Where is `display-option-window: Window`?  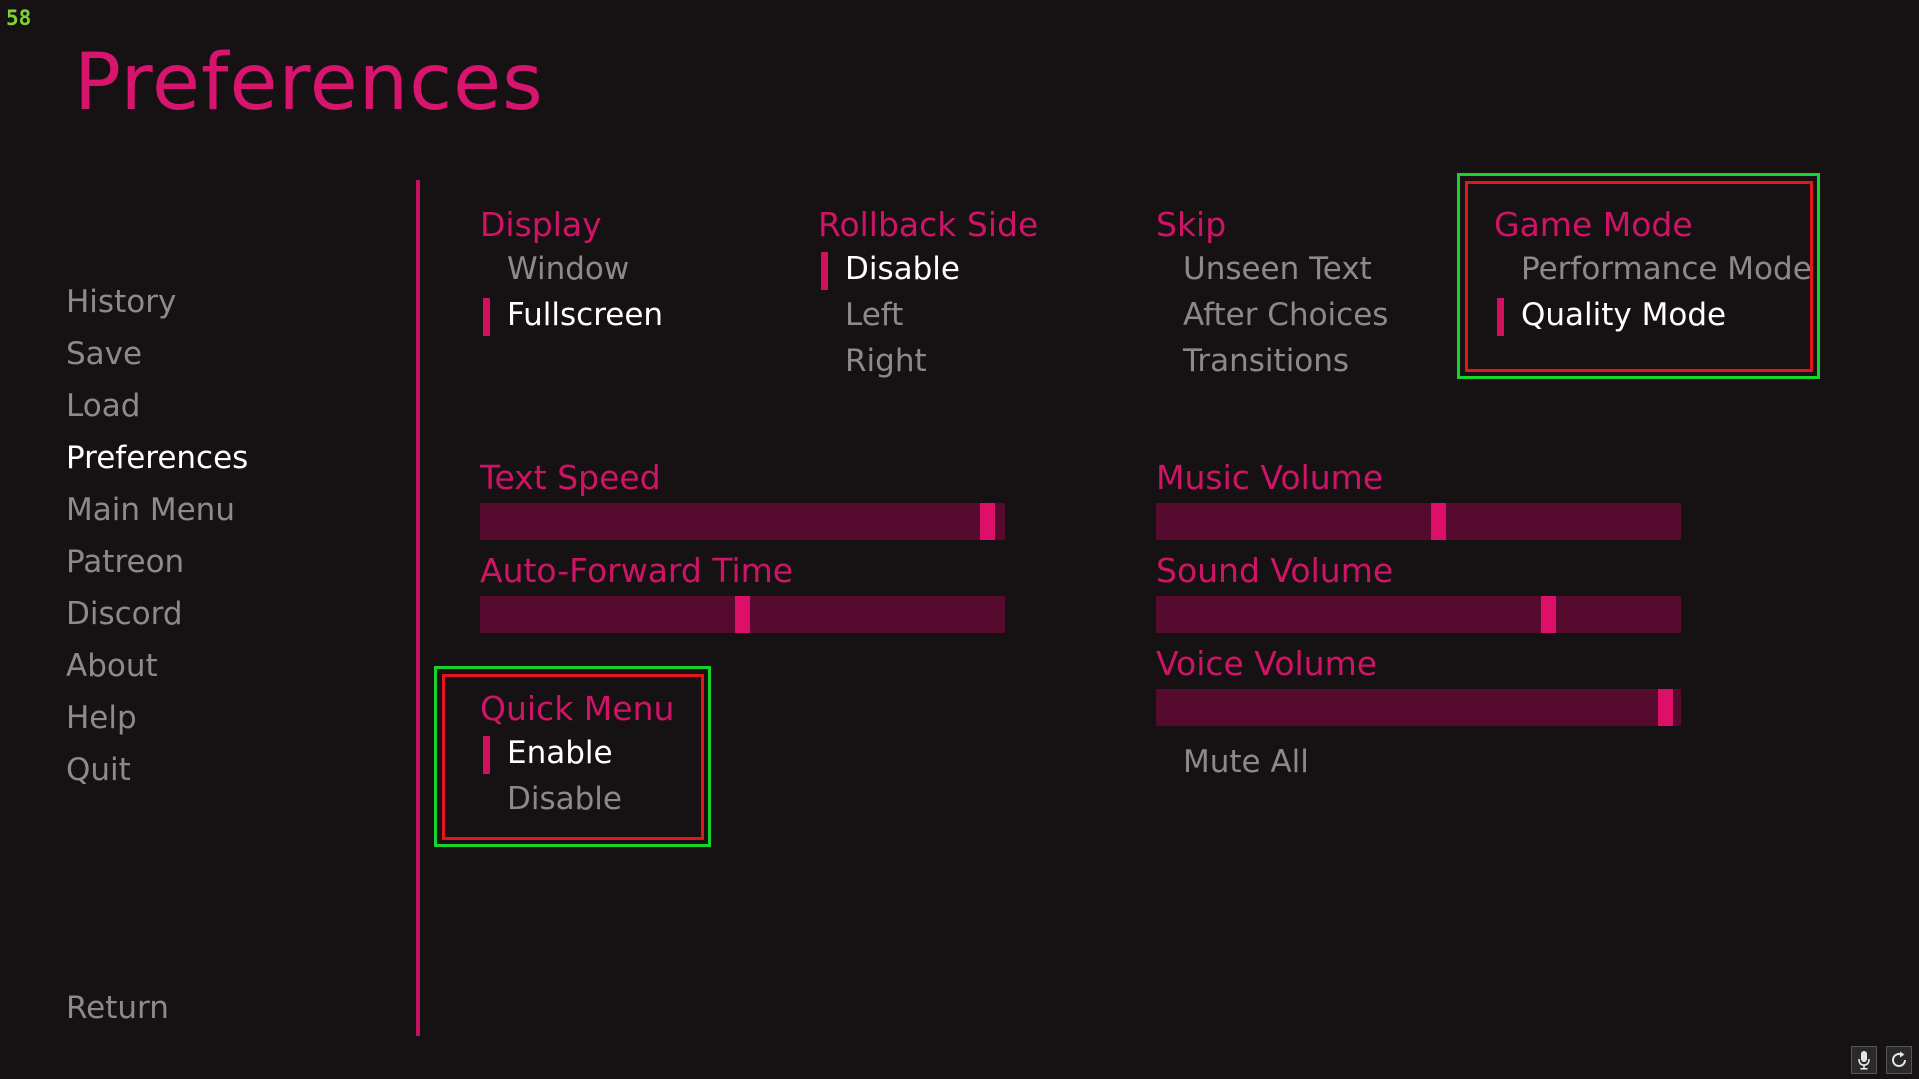 display-option-window: Window is located at coordinates (554, 269).